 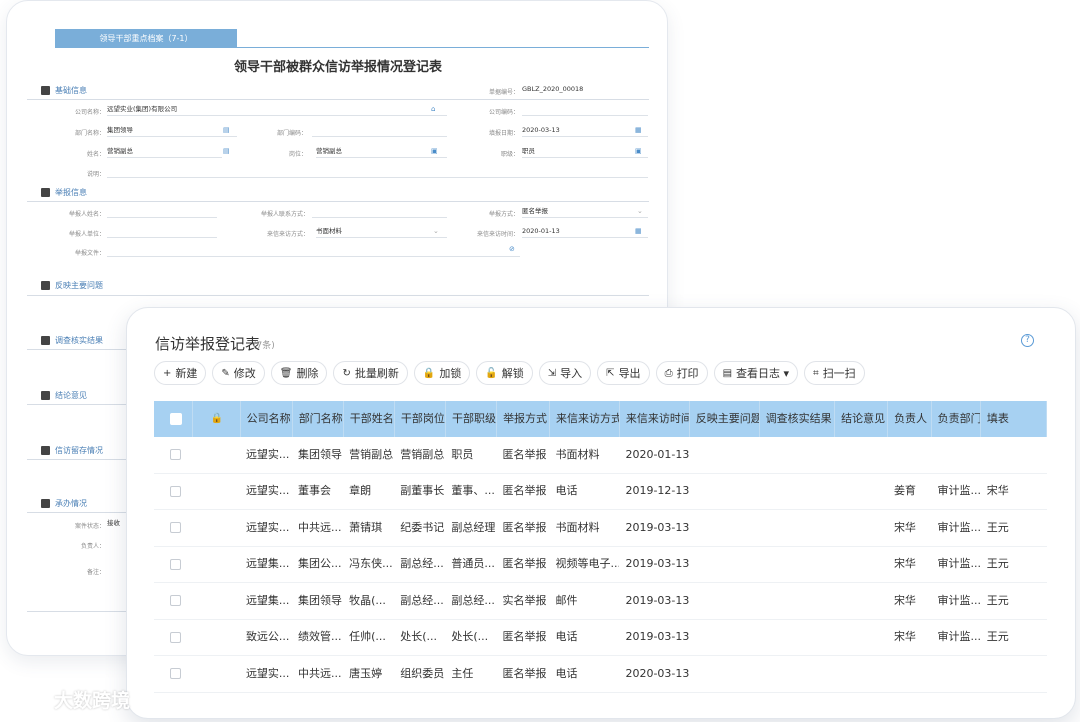 I want to click on column-header: 干部岗位, so click(x=420, y=419).